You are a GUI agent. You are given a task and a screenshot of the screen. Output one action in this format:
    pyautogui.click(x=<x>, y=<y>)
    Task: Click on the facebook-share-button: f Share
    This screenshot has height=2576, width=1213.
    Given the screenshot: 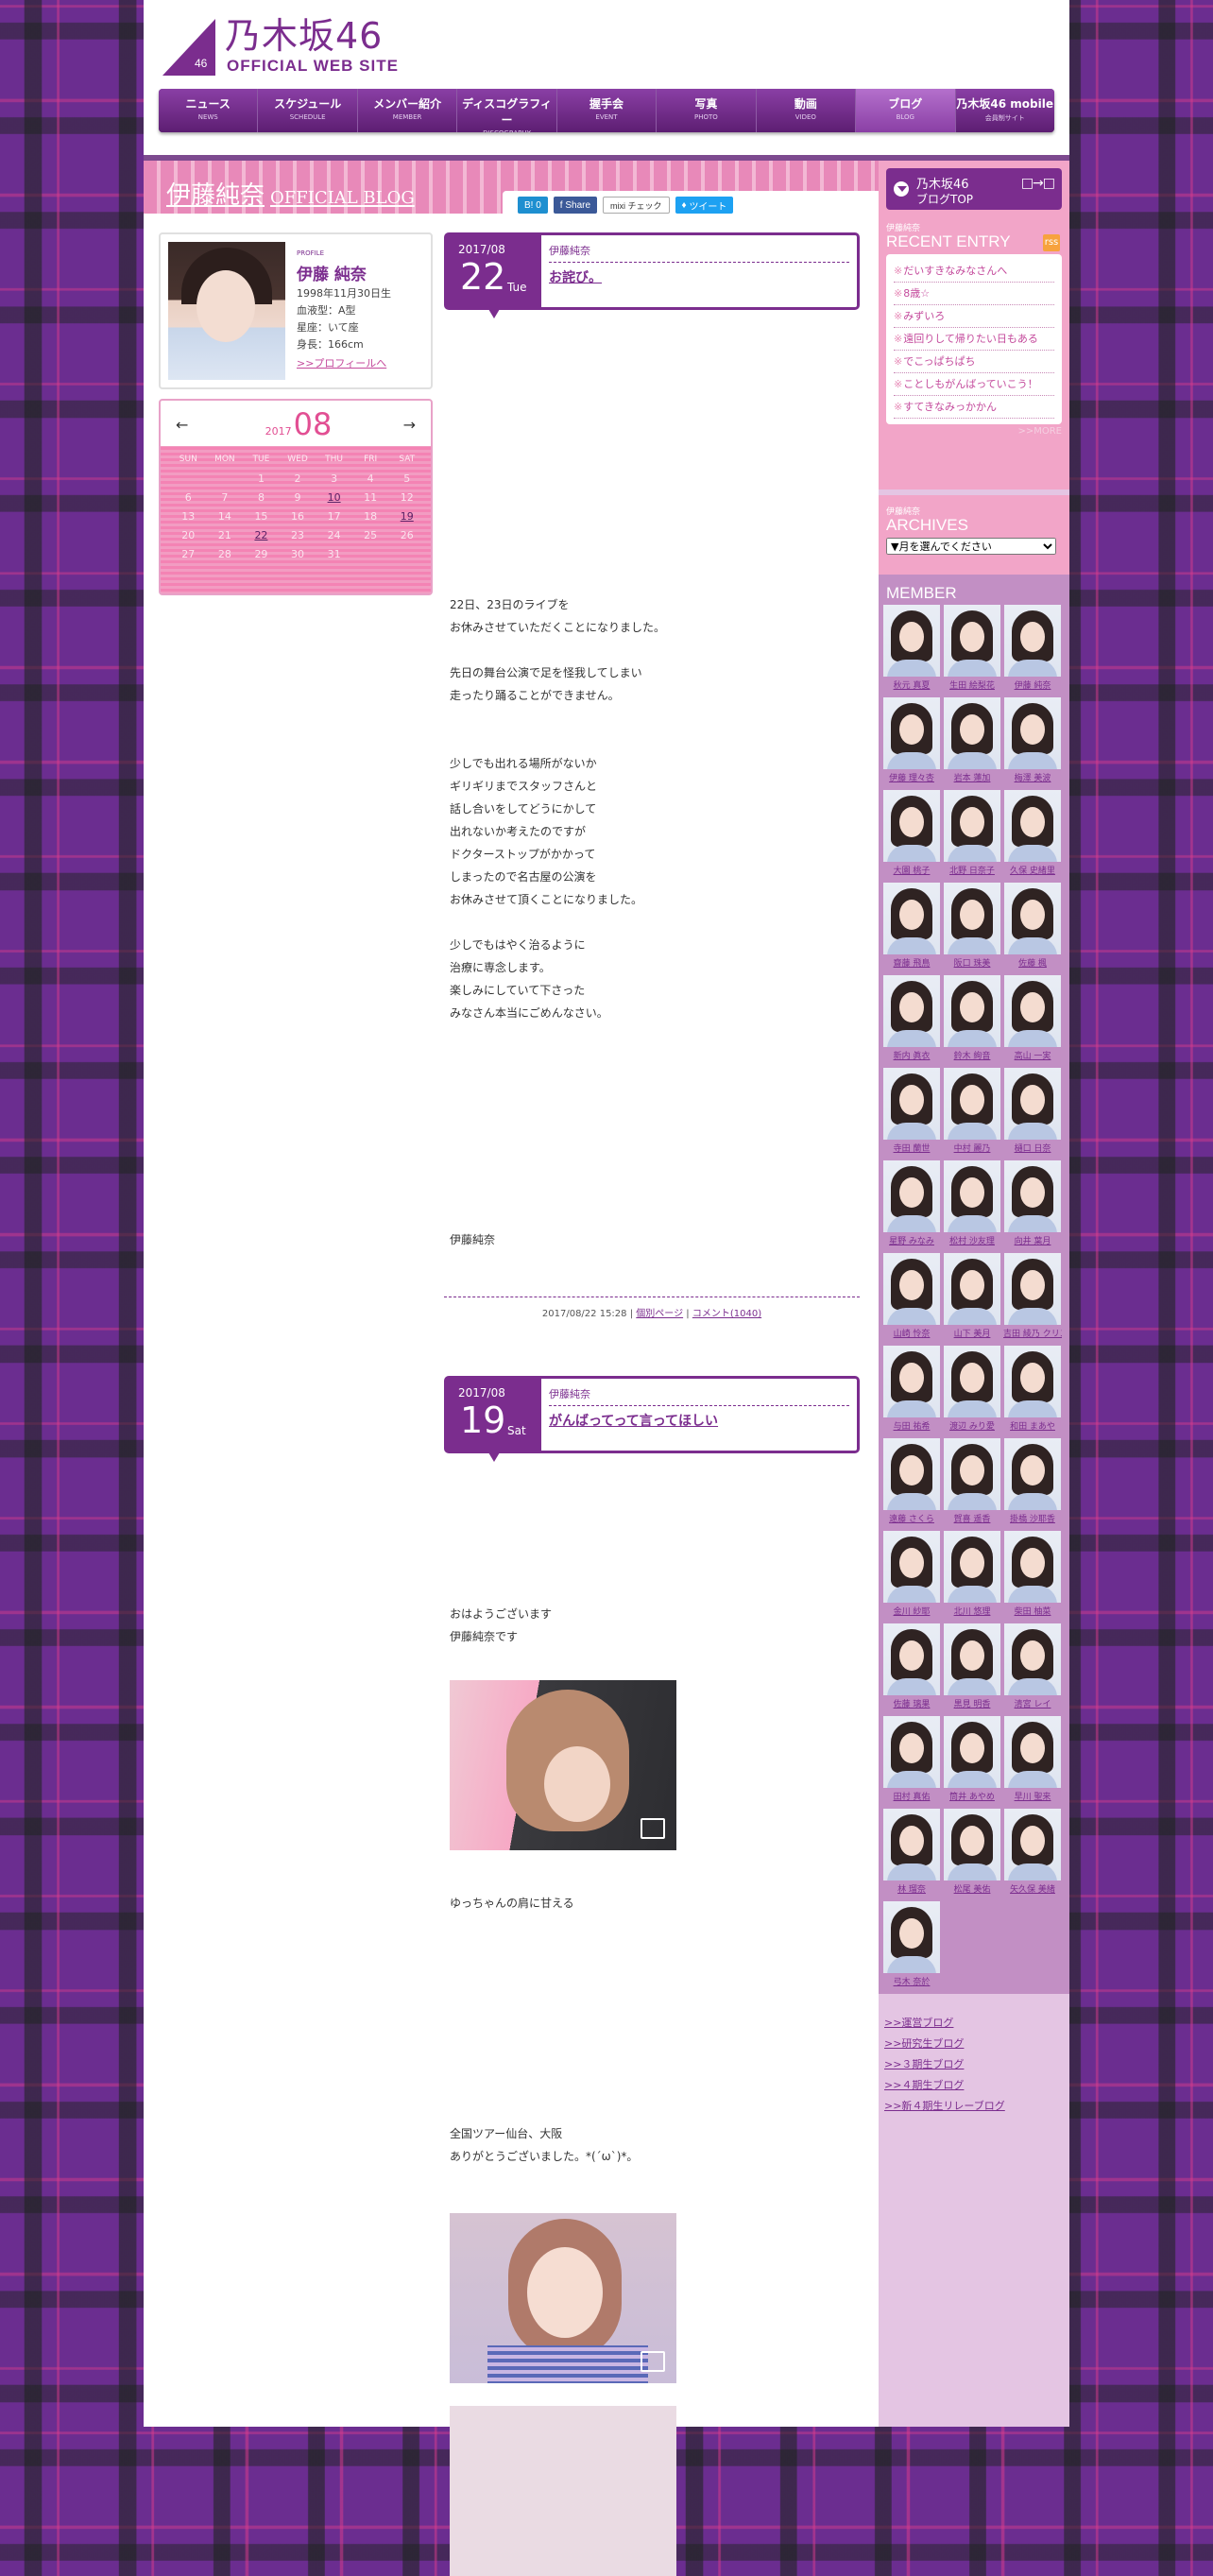 What is the action you would take?
    pyautogui.click(x=575, y=205)
    